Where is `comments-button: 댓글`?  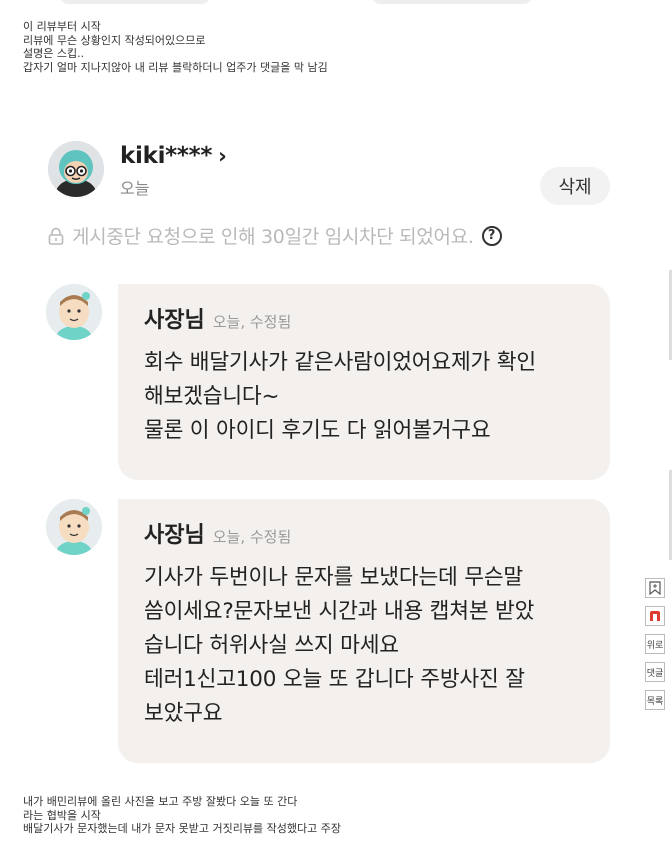
comments-button: 댓글 is located at coordinates (655, 672).